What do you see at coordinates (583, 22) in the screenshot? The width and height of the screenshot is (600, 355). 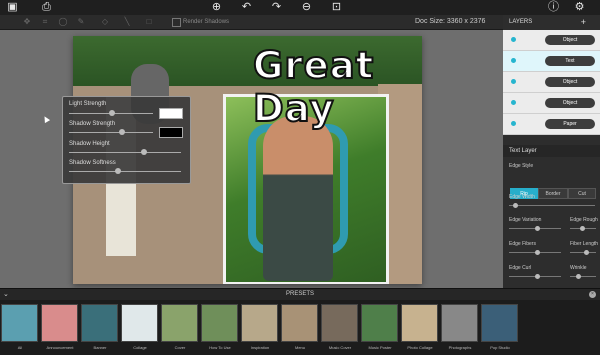 I see `add-layer-button: +` at bounding box center [583, 22].